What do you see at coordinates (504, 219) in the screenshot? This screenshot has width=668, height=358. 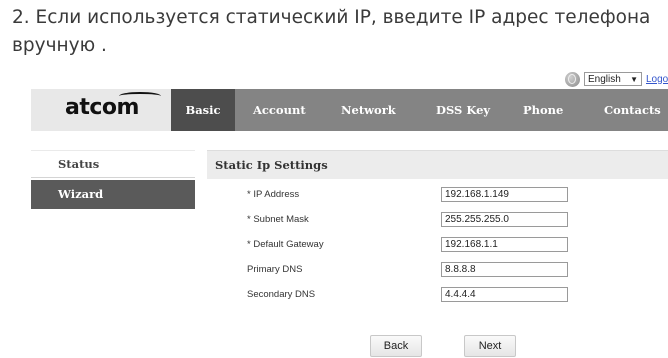 I see `subnet-mask-input: 255.255.255.0` at bounding box center [504, 219].